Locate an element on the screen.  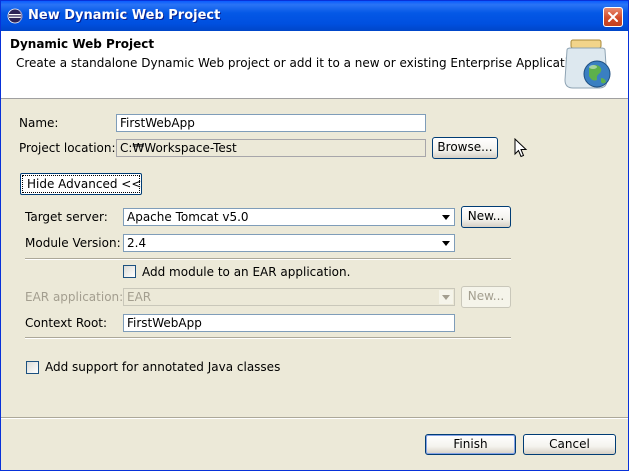
hide-advanced-button: Hide Advanced << is located at coordinates (81, 184).